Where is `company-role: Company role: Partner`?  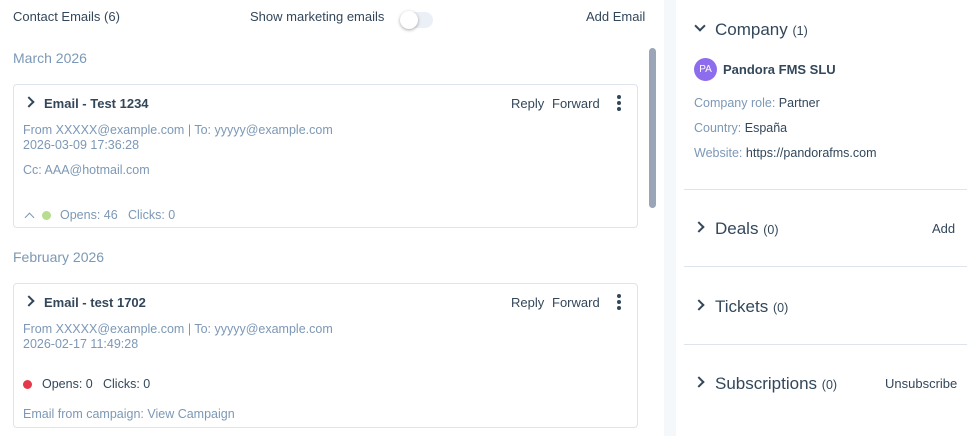 company-role: Company role: Partner is located at coordinates (757, 103).